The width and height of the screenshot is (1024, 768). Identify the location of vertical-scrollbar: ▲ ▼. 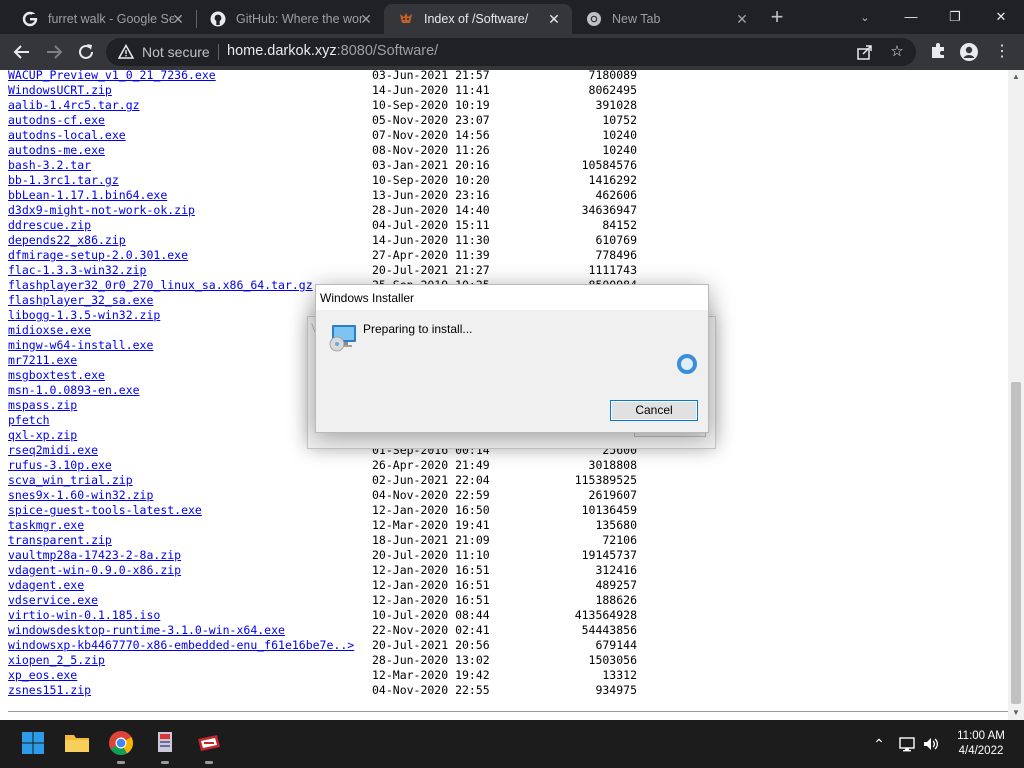
(1016, 395).